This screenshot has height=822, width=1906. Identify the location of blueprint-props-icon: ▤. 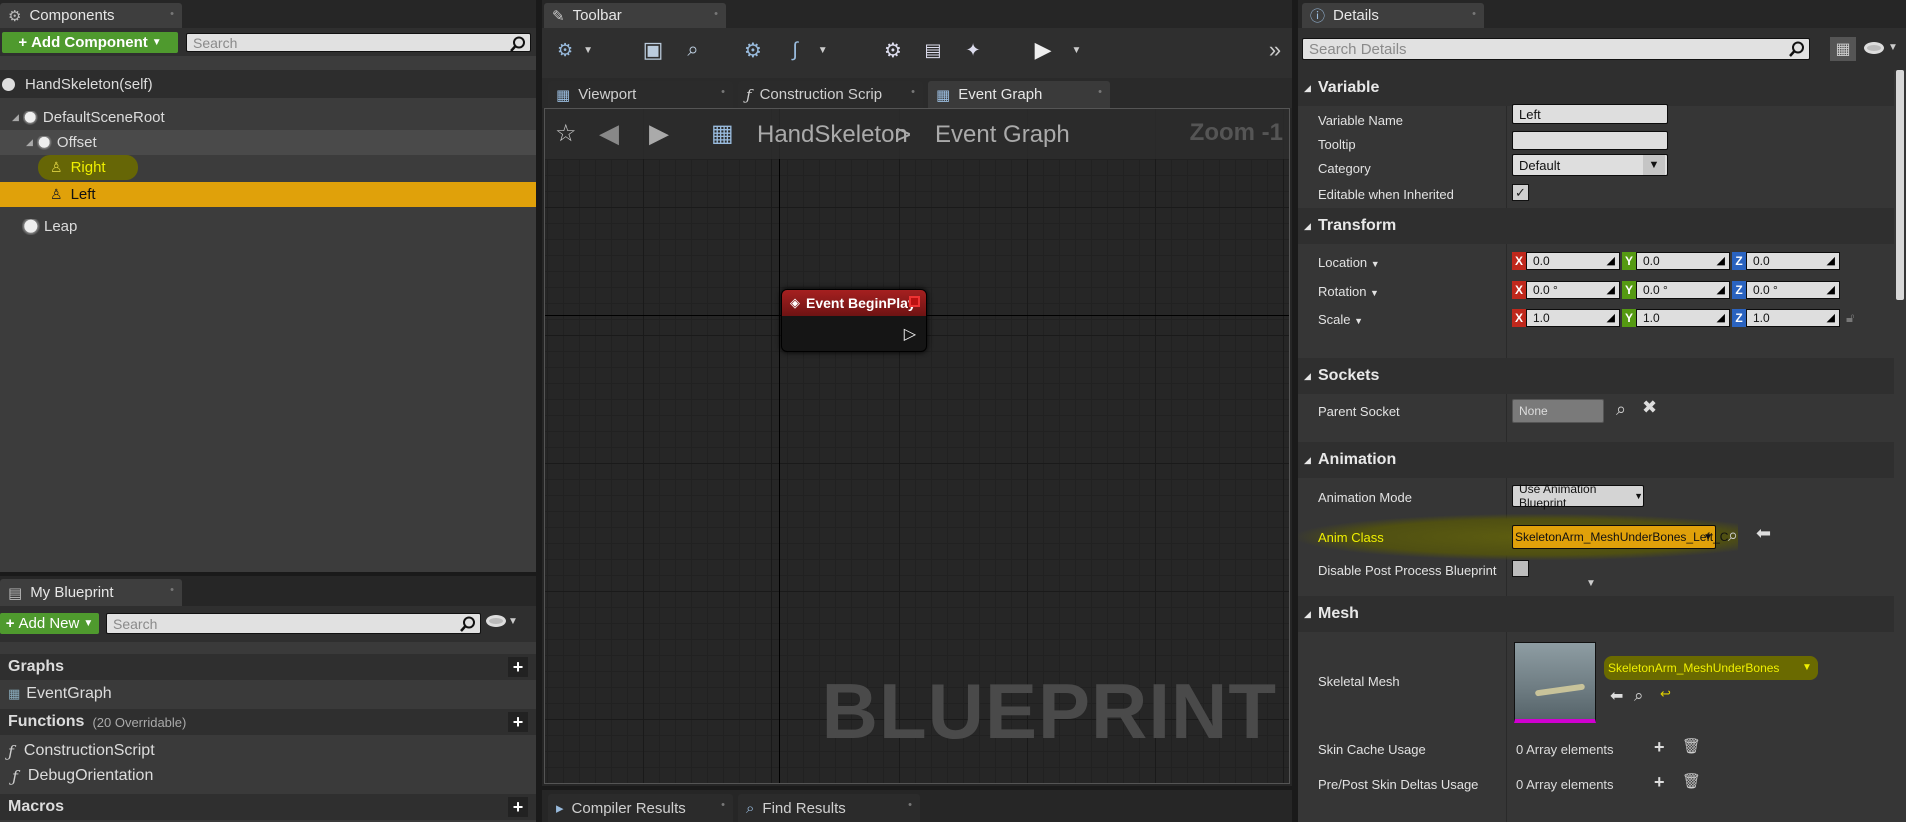
(933, 50).